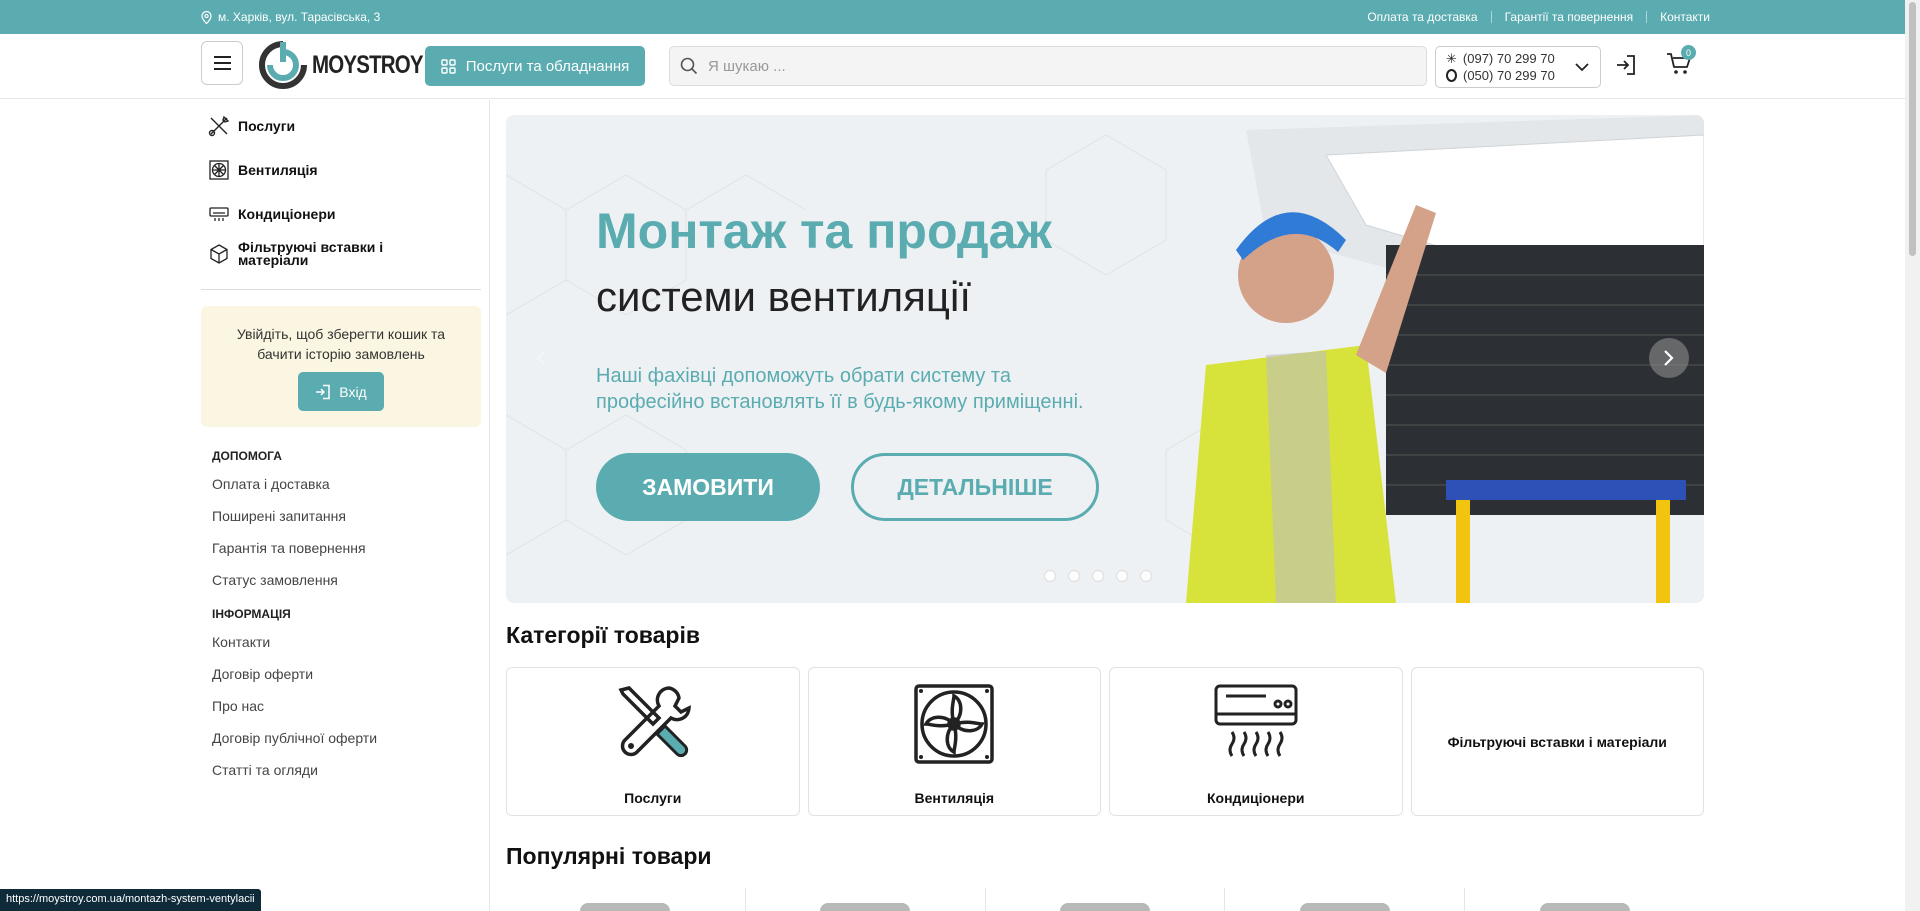 The image size is (1920, 911). I want to click on link-warranty-returns: Гарантії та повернення, so click(1569, 17).